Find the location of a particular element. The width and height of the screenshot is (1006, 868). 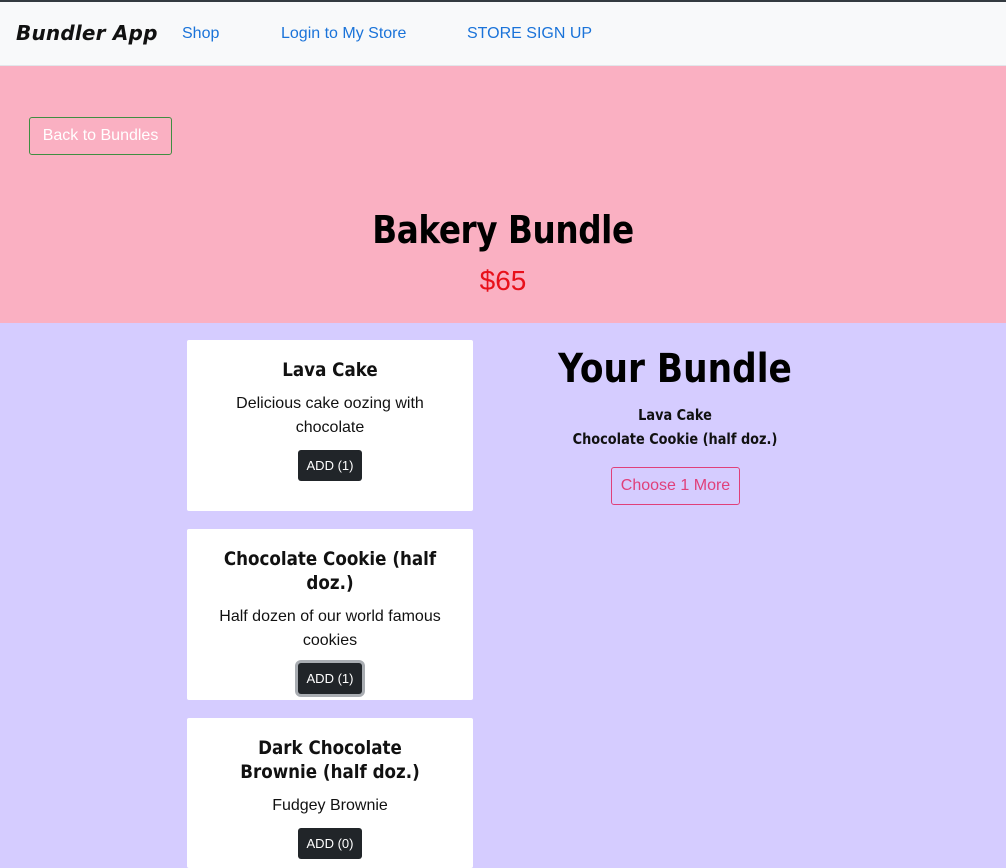

product-description: Half dozen of our world famous cookies is located at coordinates (330, 628).